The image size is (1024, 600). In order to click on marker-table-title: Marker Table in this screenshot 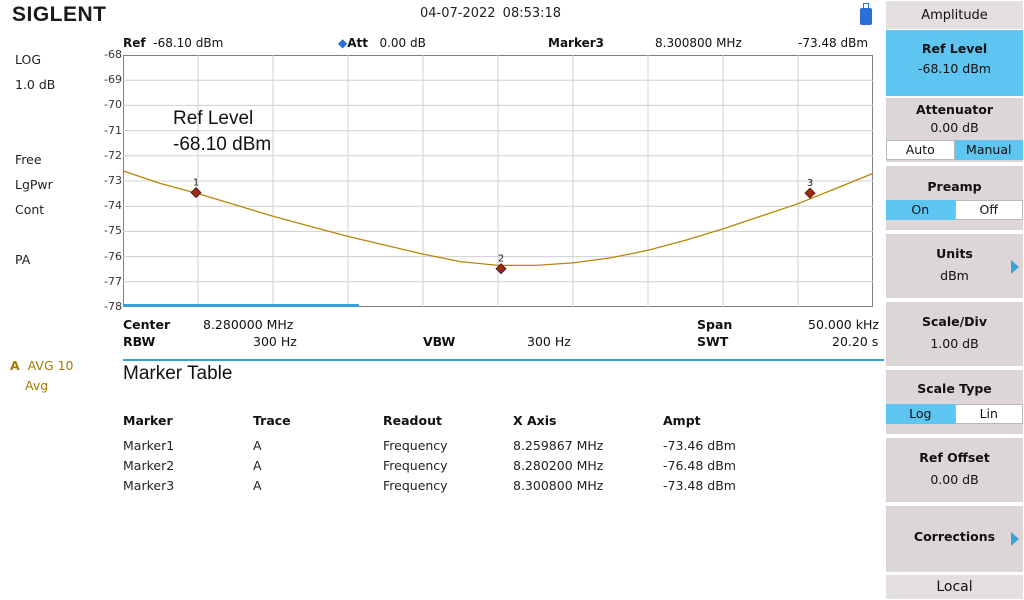, I will do `click(178, 373)`.